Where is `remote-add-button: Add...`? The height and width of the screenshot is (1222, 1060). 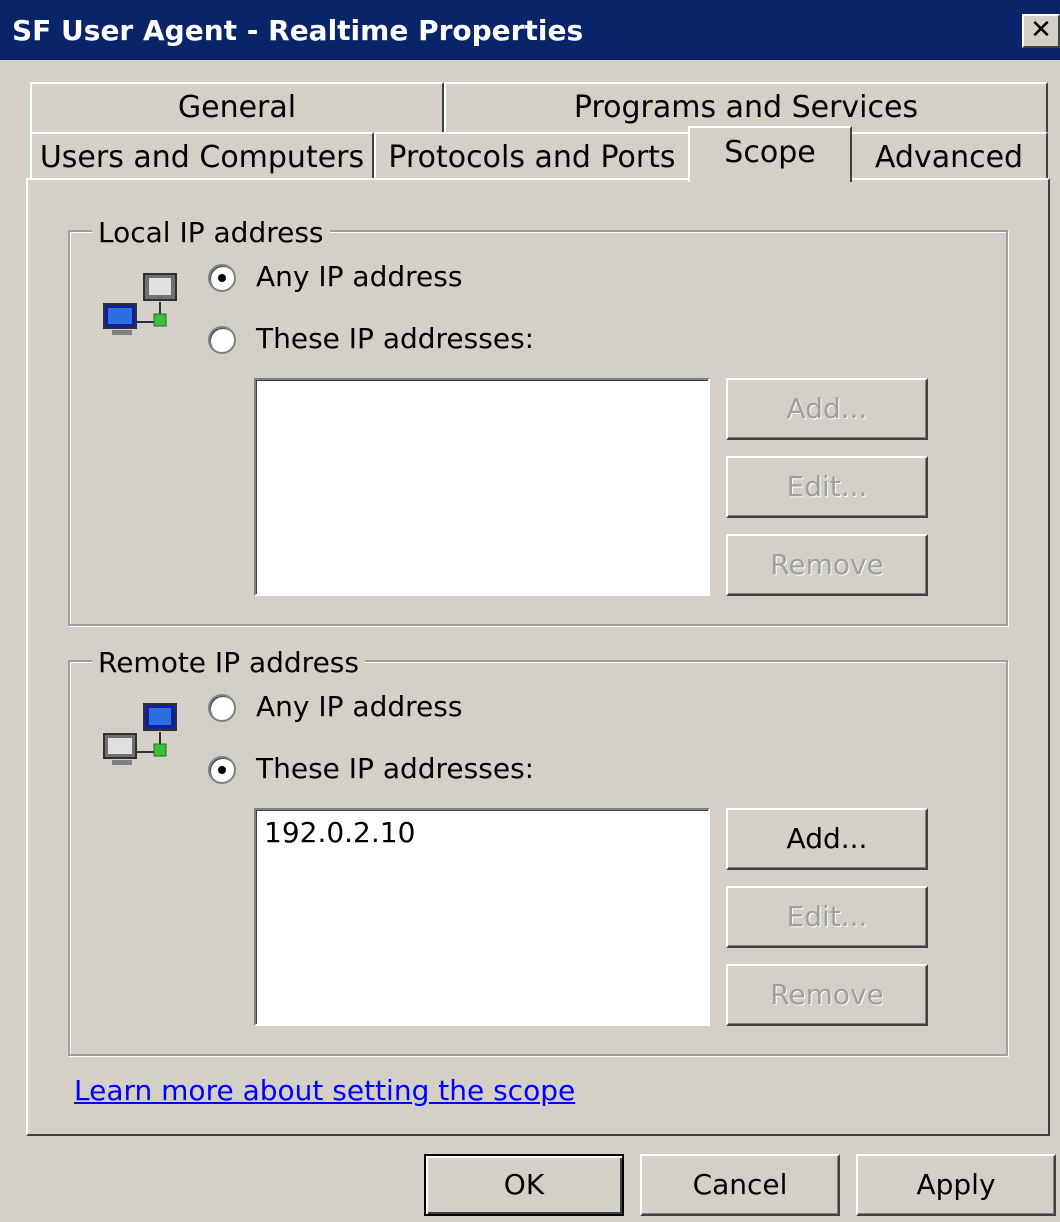
remote-add-button: Add... is located at coordinates (827, 839).